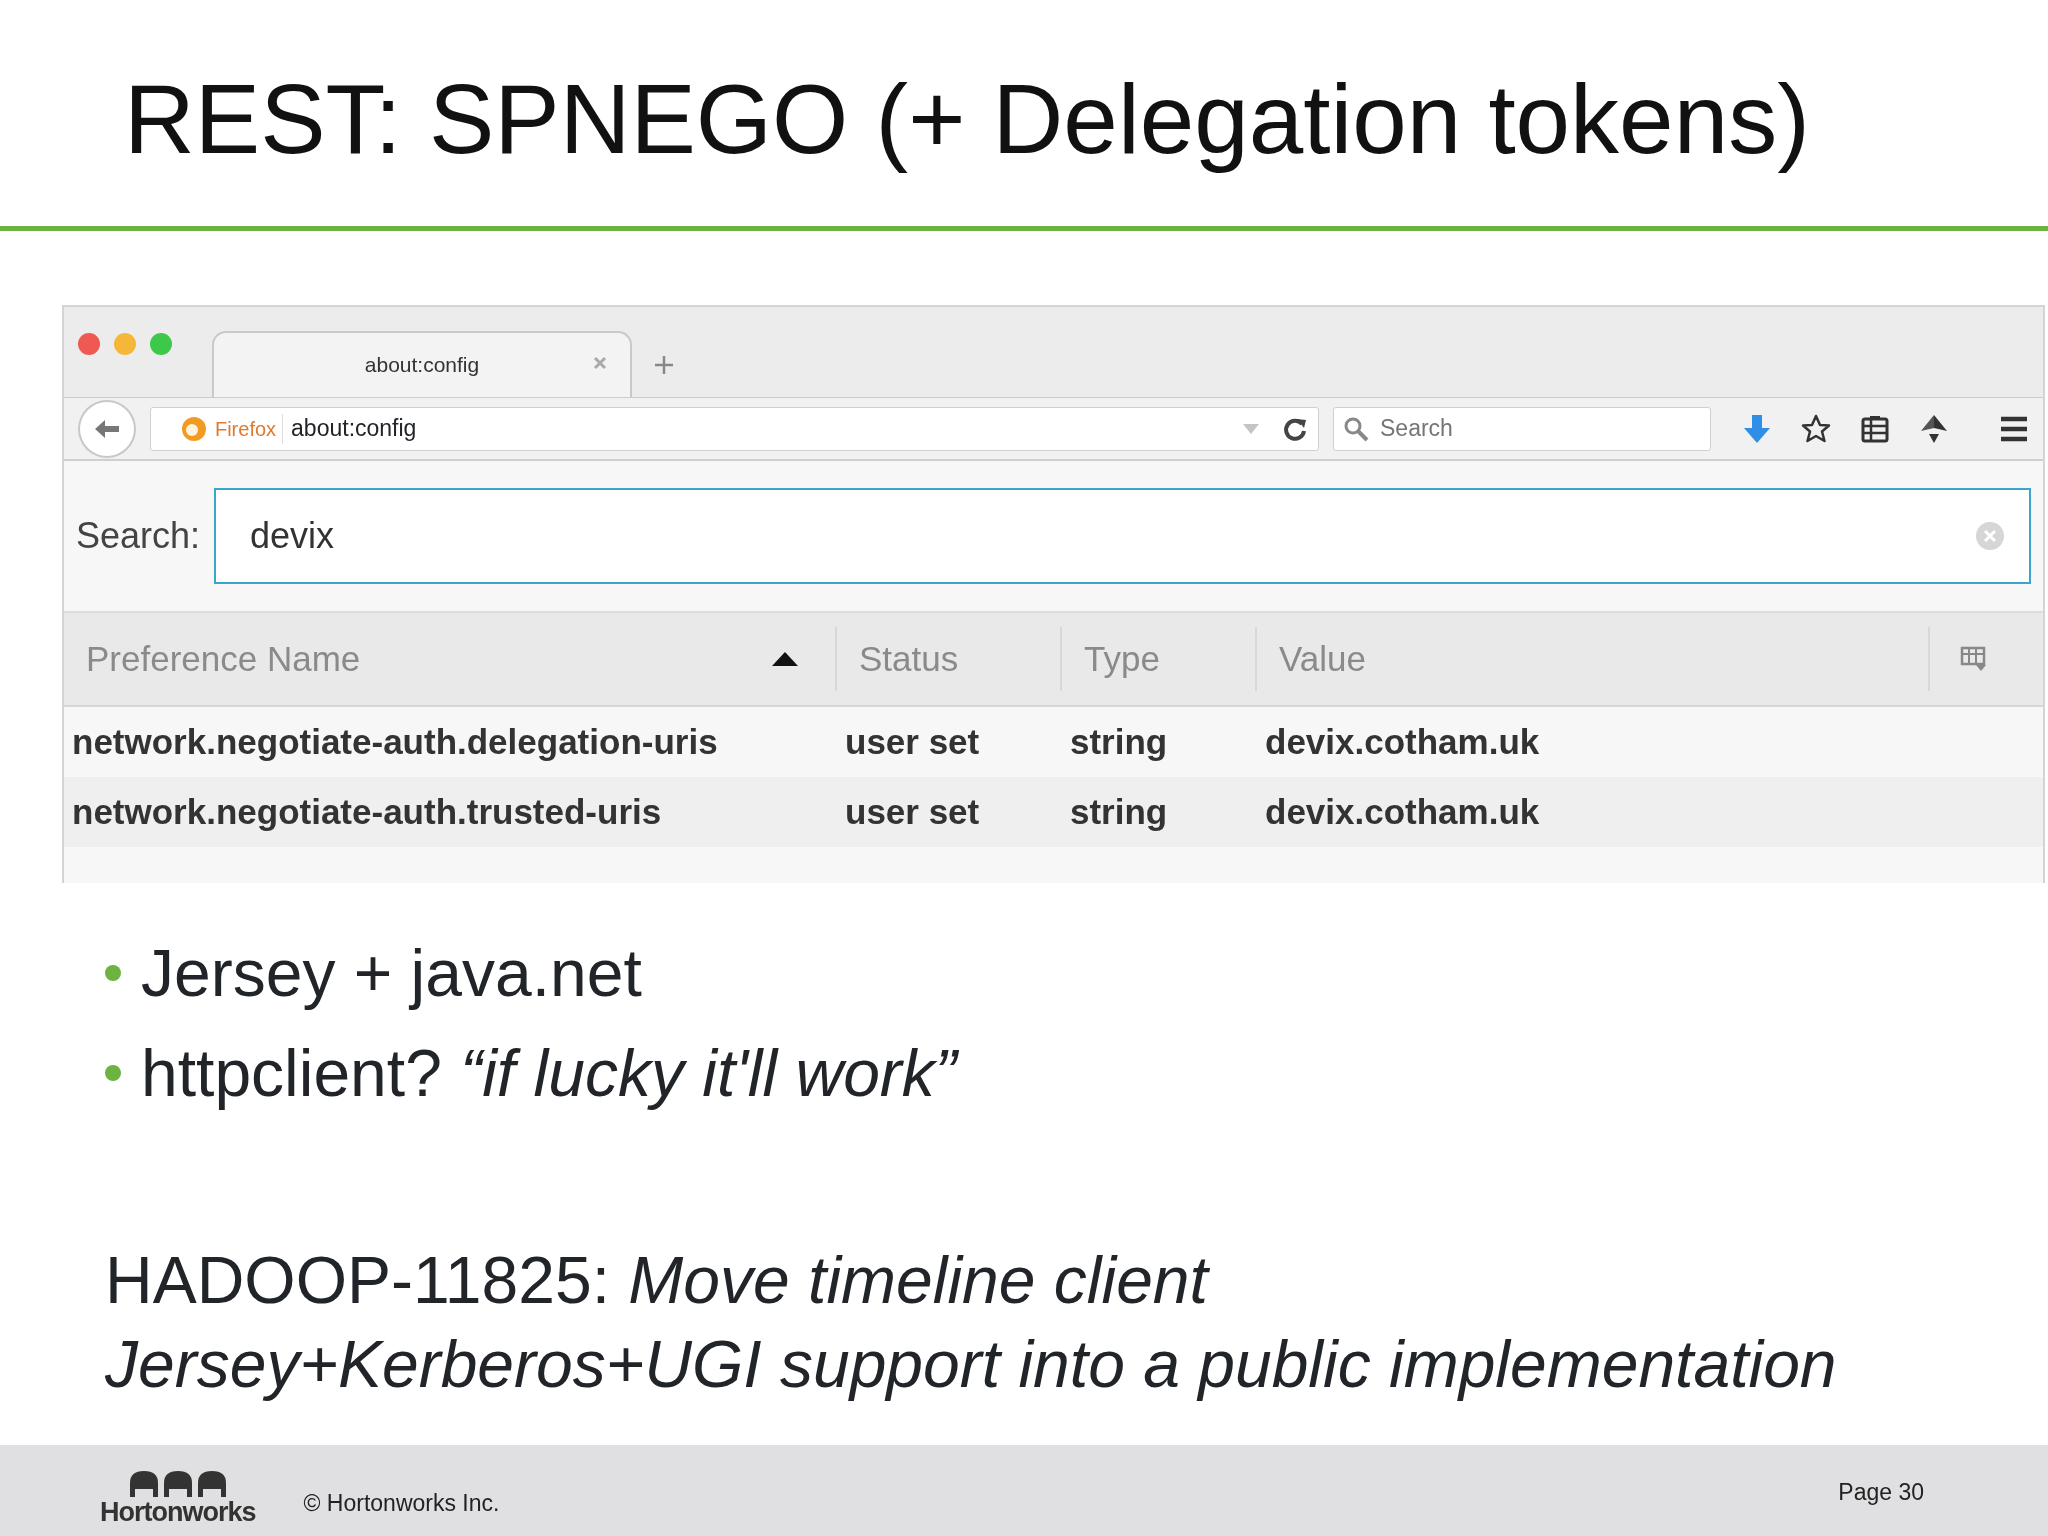  Describe the element at coordinates (664, 365) in the screenshot. I see `new-tab-icon` at that location.